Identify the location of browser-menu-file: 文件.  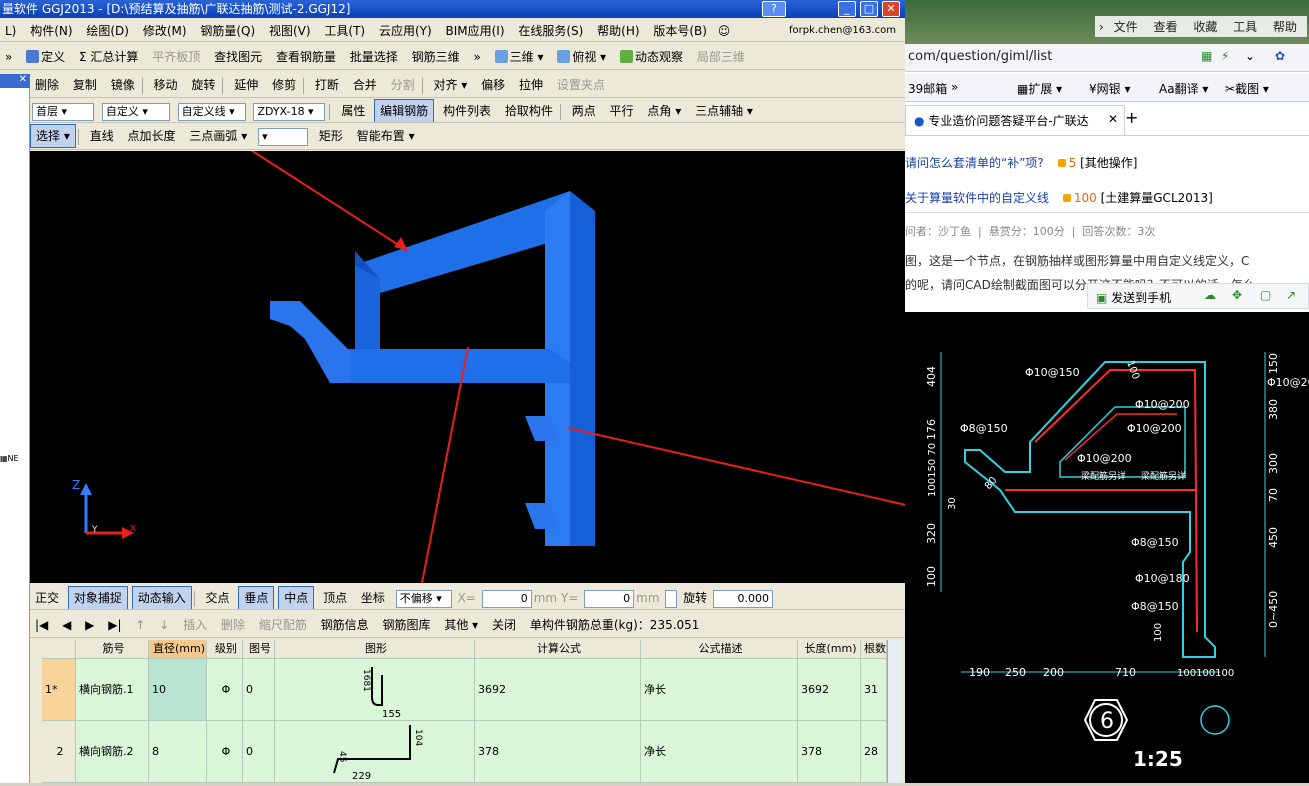
(1126, 27).